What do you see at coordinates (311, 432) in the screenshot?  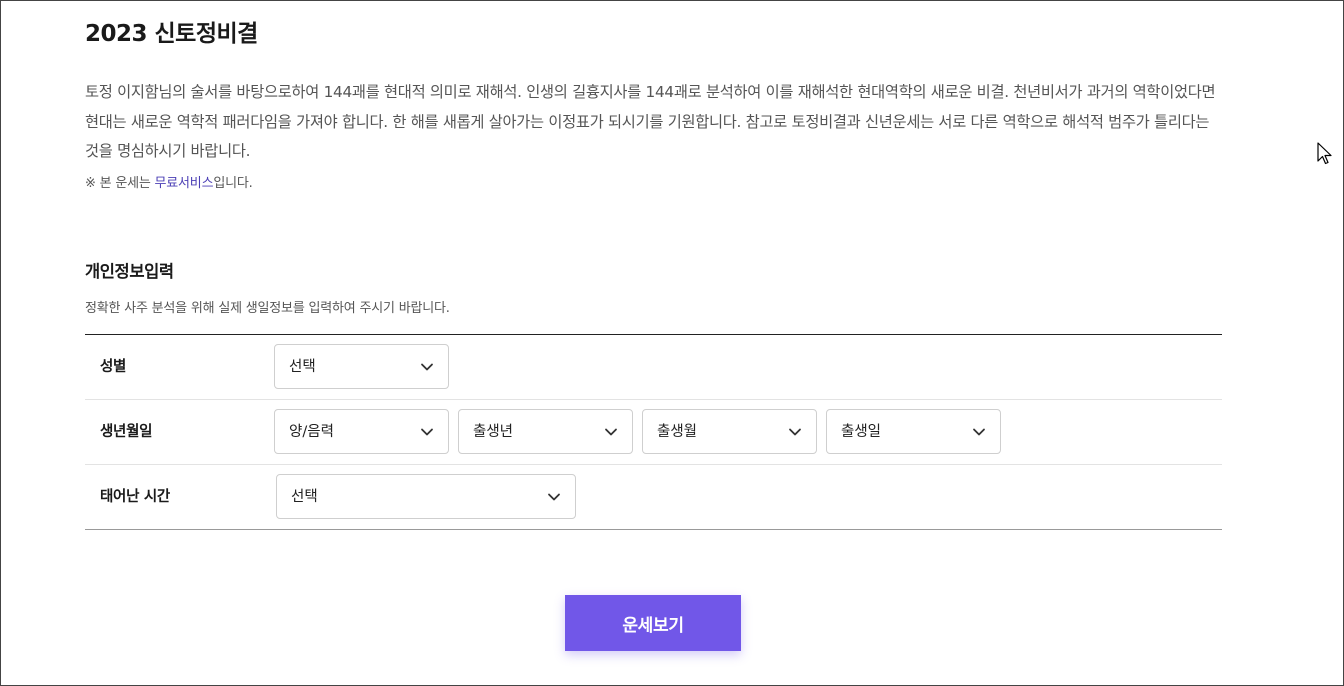 I see `calendar-type-value: 양/음력` at bounding box center [311, 432].